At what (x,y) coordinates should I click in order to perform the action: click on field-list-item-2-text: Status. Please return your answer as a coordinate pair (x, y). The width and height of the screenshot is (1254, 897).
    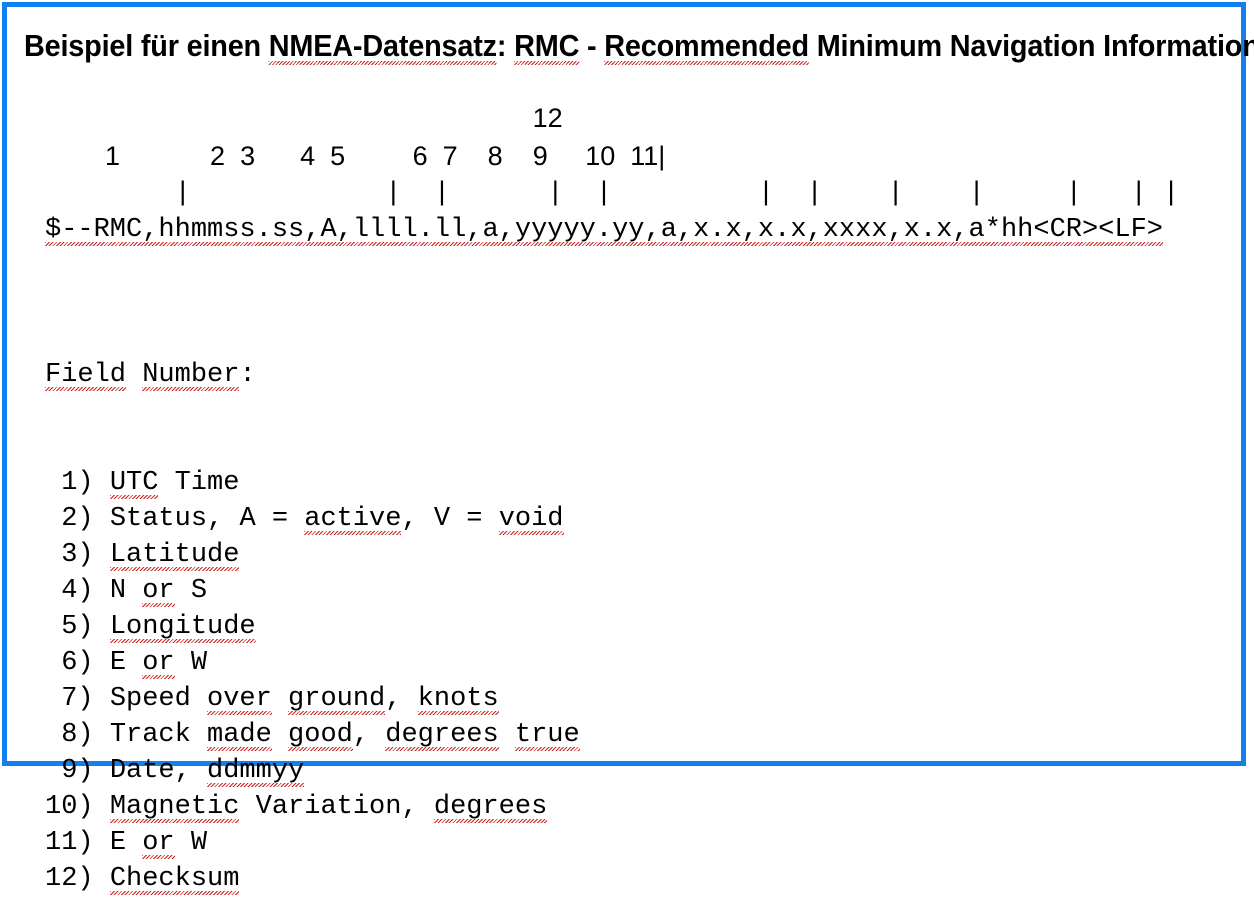
    Looking at the image, I should click on (158, 519).